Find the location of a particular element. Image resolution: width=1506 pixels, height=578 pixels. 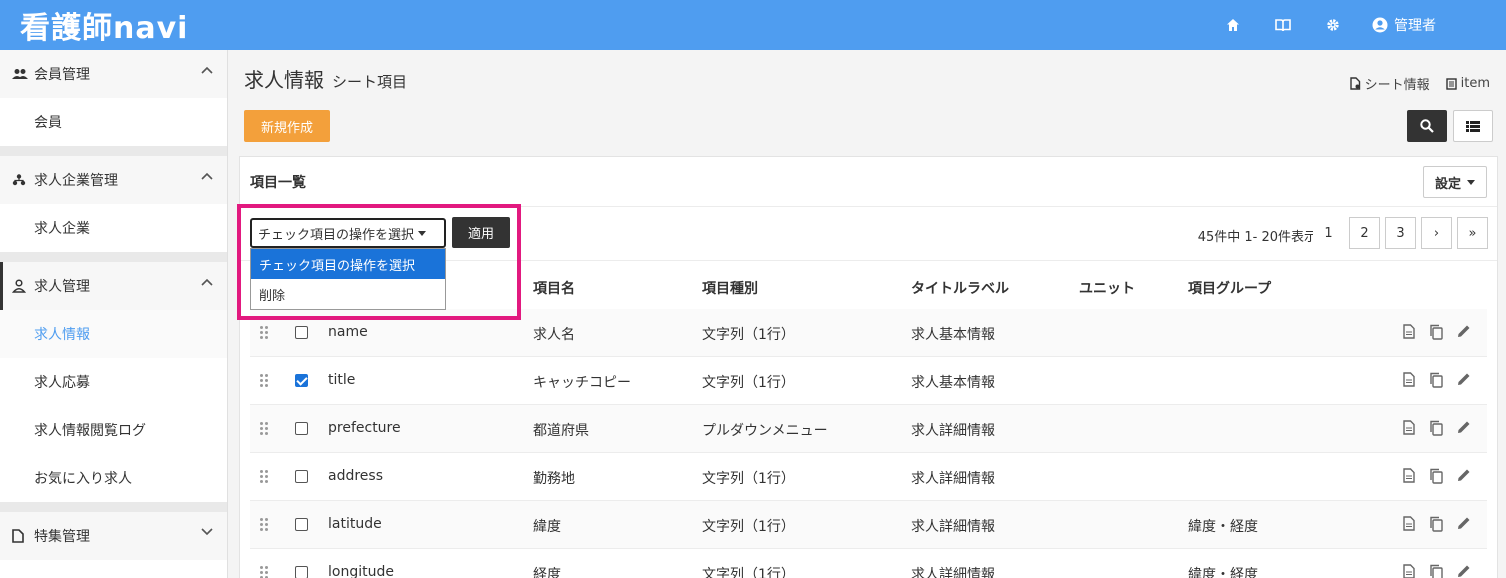

column-header: 項目グループ is located at coordinates (1229, 288).